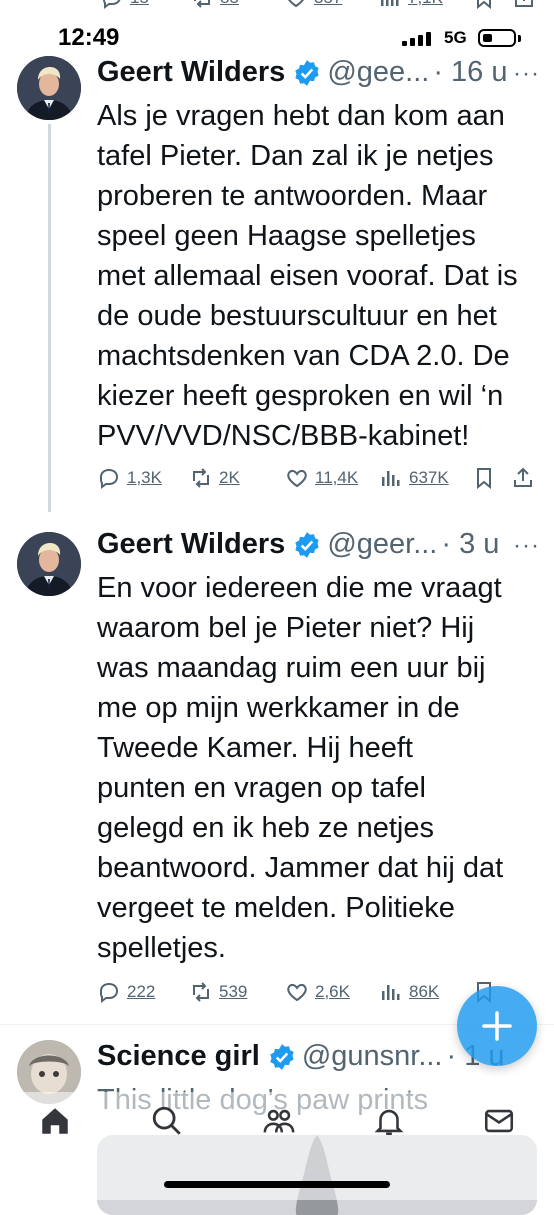  Describe the element at coordinates (300, 868) in the screenshot. I see `tweet-line: beantwoord. Jammer dat hij dat` at that location.